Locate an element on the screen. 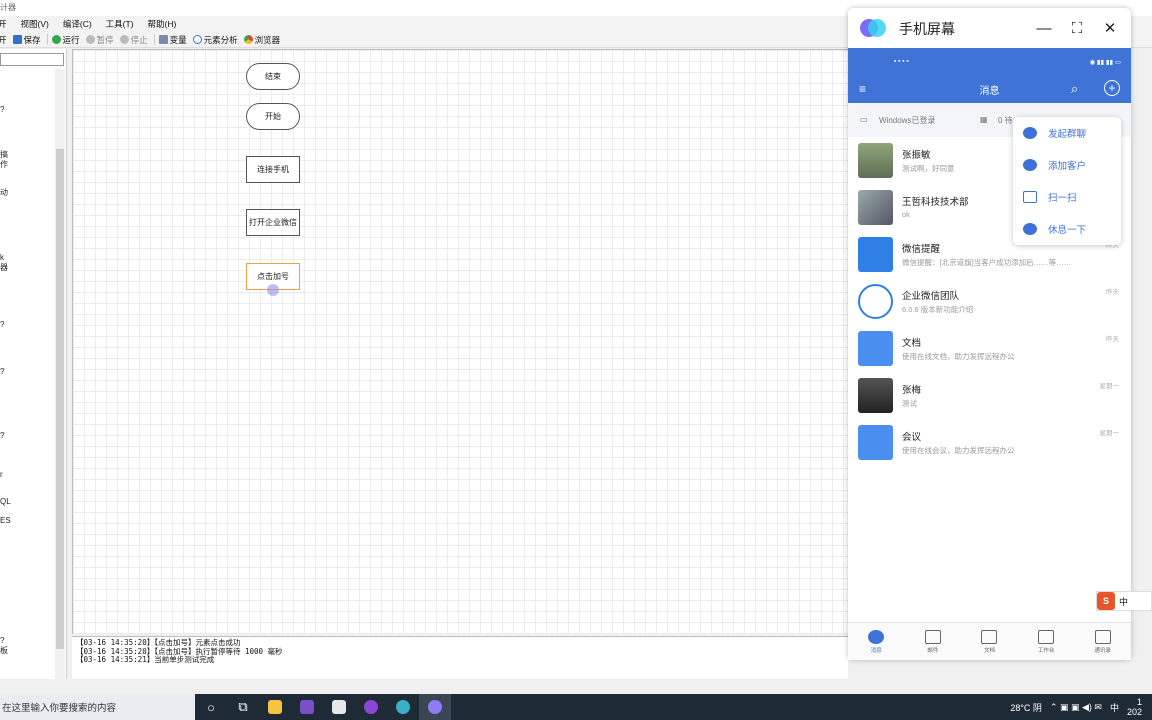  browser-button: 浏览器 is located at coordinates (261, 40).